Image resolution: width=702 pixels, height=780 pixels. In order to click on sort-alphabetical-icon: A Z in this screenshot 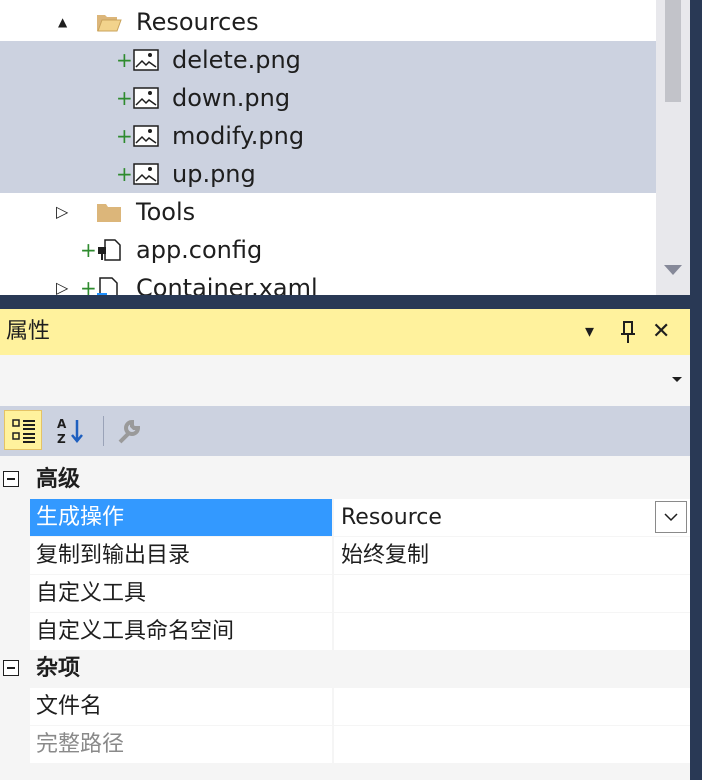, I will do `click(70, 431)`.